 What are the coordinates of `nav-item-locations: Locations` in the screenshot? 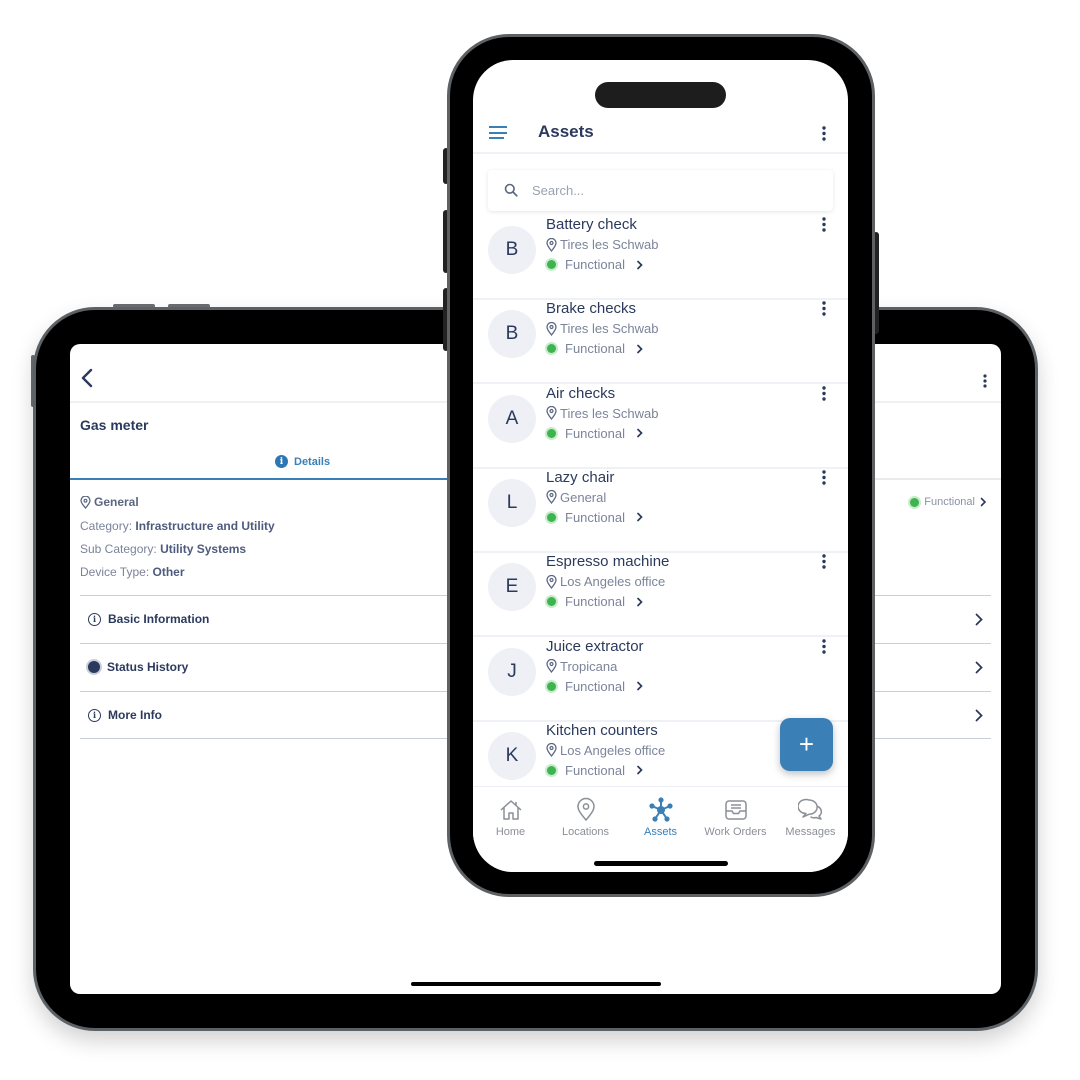 It's located at (585, 817).